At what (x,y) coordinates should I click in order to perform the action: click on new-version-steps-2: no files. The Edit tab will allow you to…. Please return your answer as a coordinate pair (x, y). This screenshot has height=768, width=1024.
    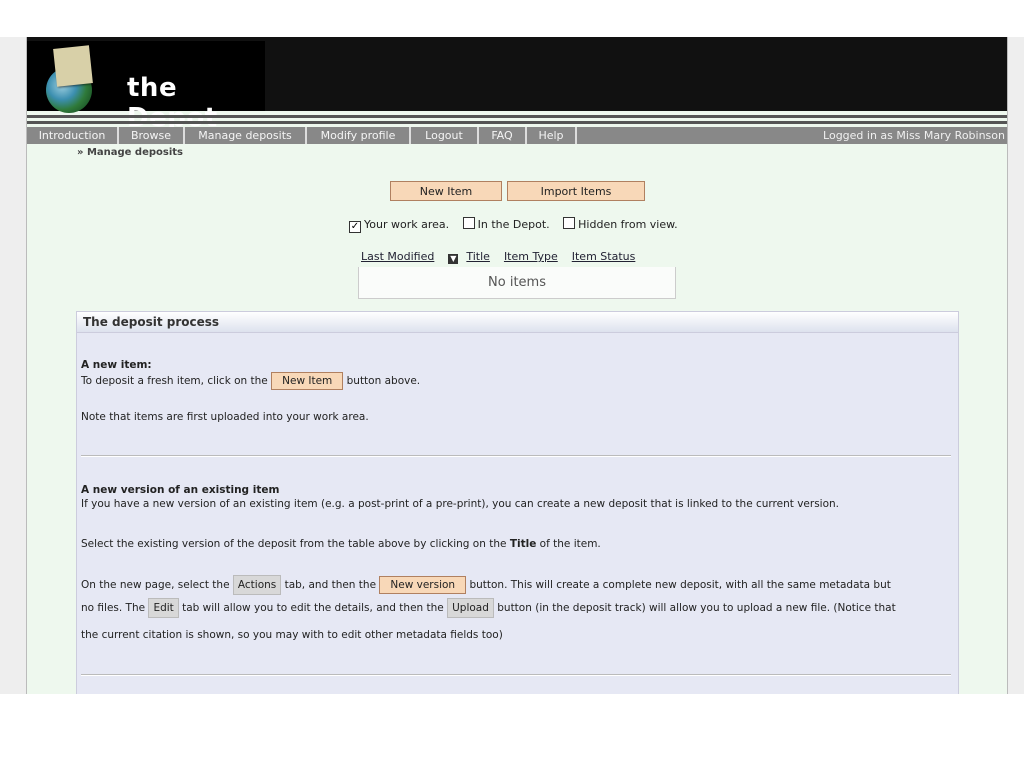
    Looking at the image, I should click on (488, 608).